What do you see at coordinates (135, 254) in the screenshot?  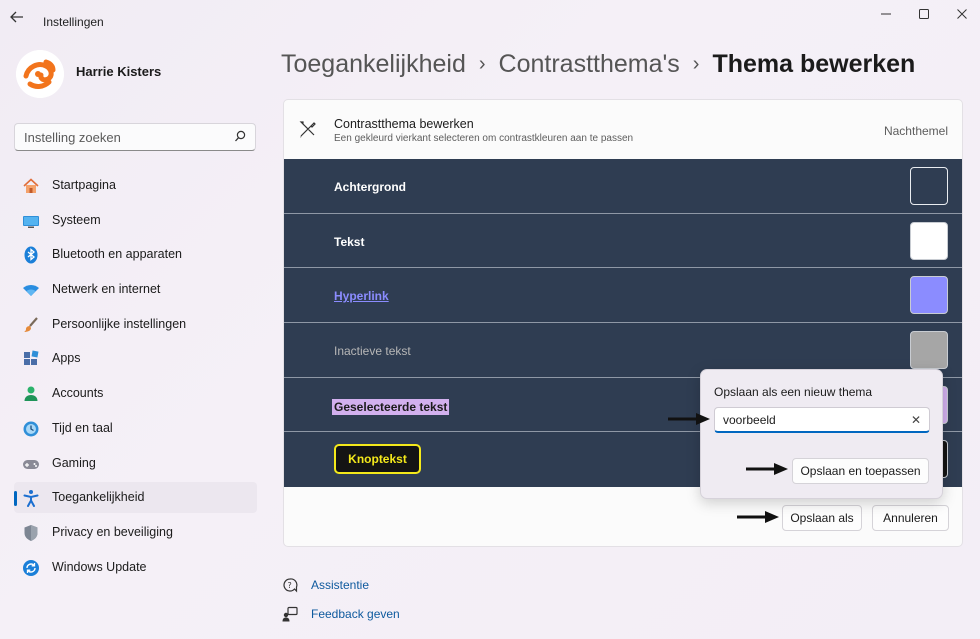 I see `sidebar-item-bluetooth: Bluetooth en apparaten` at bounding box center [135, 254].